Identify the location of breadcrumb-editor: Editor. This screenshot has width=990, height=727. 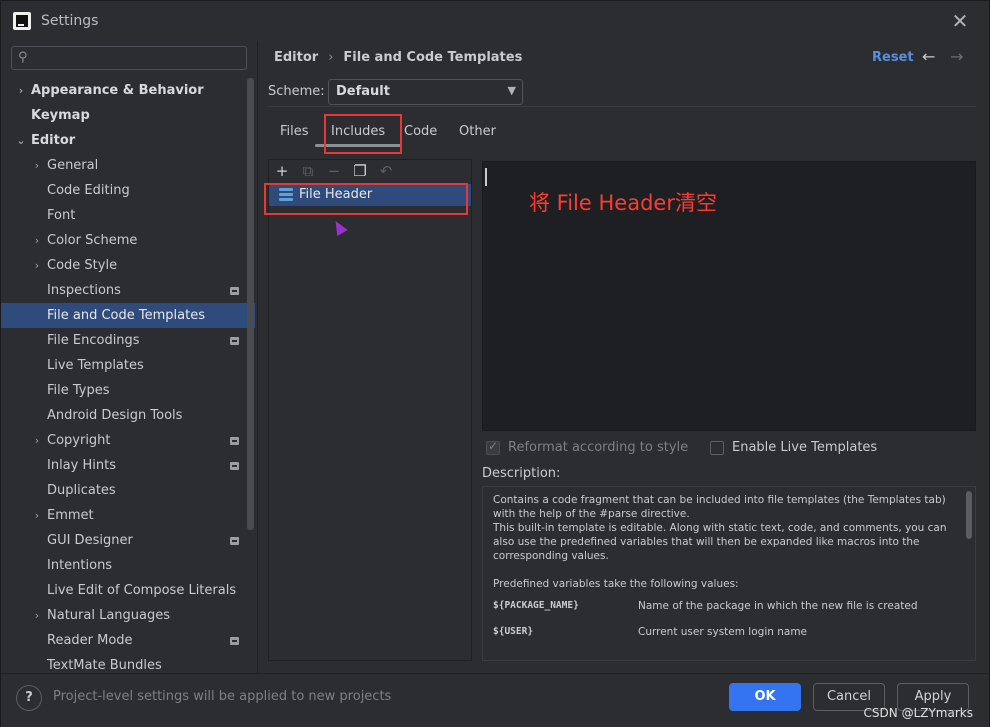
(296, 57).